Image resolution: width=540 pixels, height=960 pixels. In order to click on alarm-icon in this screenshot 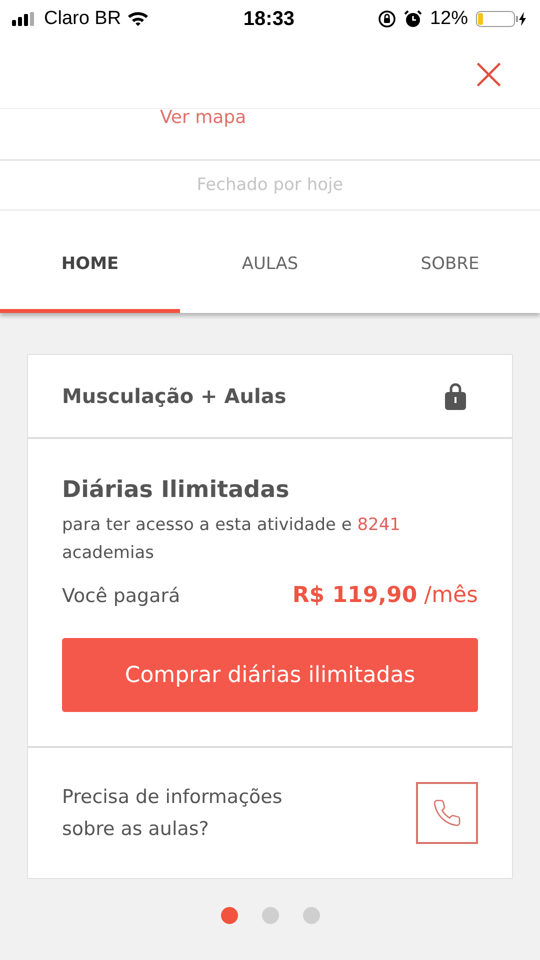, I will do `click(413, 19)`.